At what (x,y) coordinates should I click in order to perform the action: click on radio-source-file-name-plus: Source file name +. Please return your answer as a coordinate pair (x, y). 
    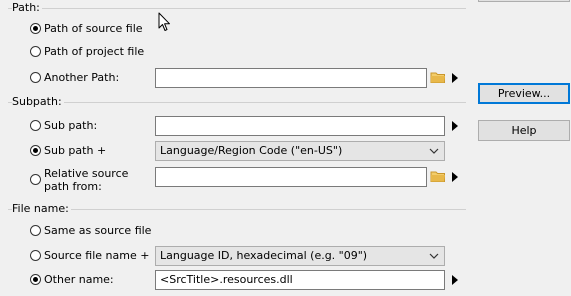
    Looking at the image, I should click on (89, 255).